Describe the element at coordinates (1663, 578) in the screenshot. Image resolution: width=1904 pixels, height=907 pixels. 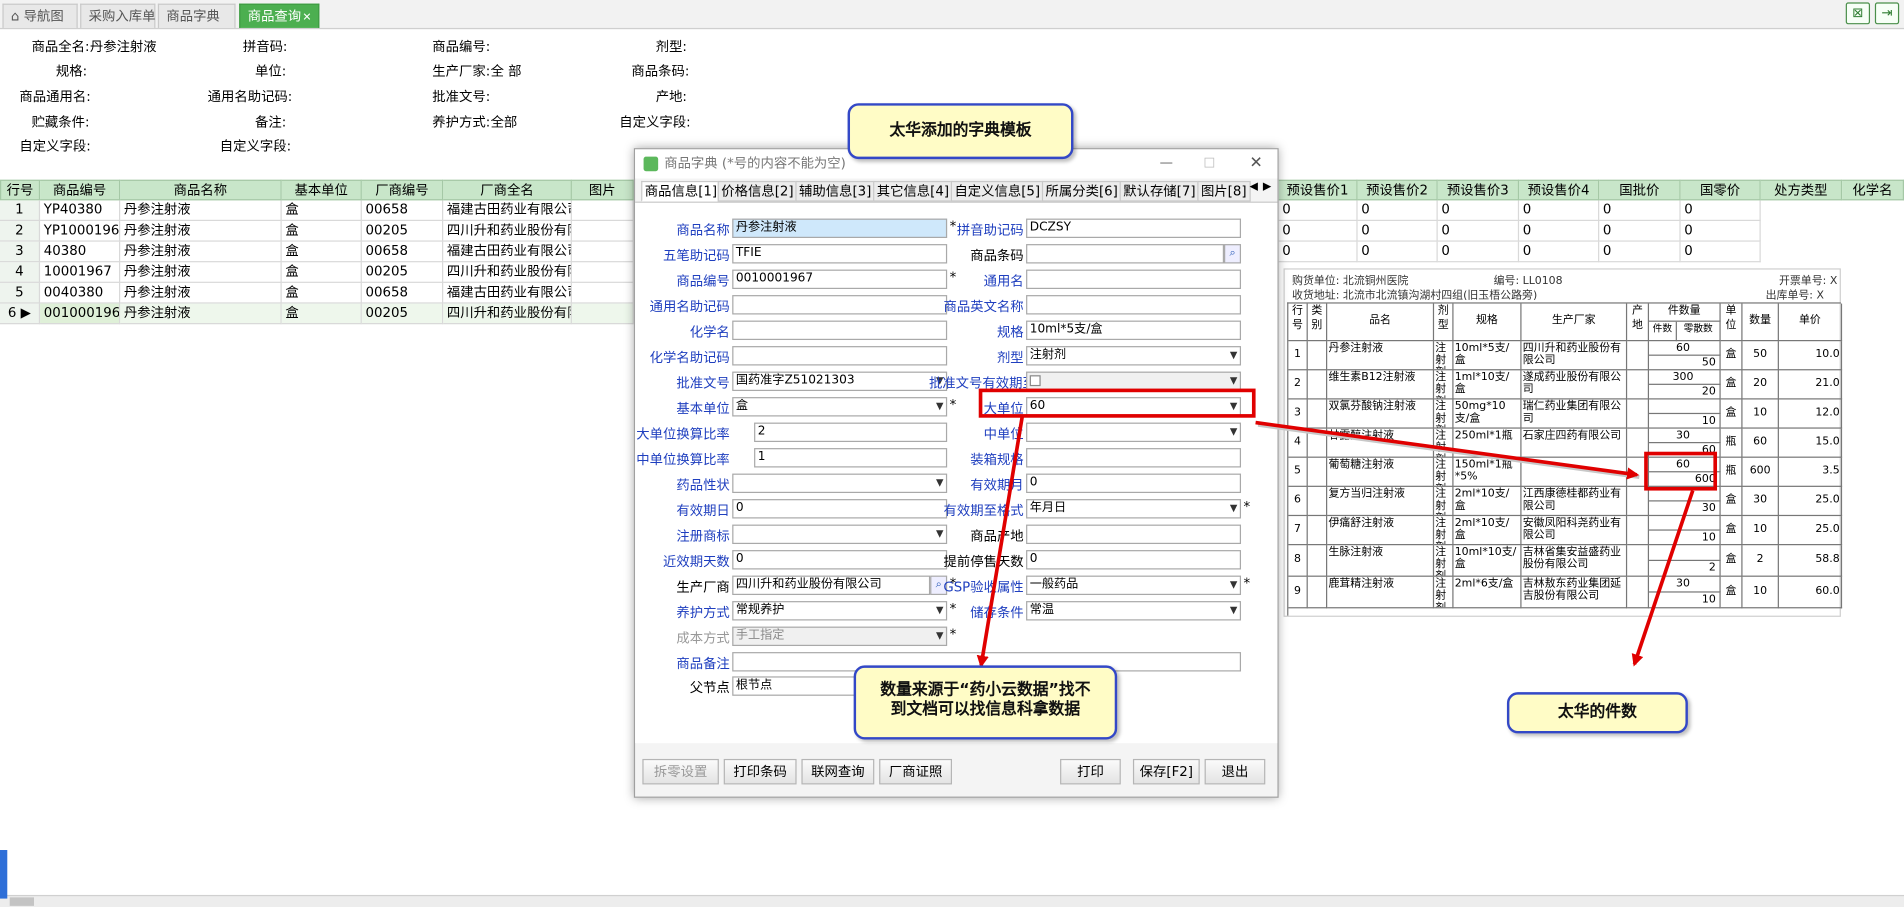
I see `arrow-to-pieces-label` at that location.